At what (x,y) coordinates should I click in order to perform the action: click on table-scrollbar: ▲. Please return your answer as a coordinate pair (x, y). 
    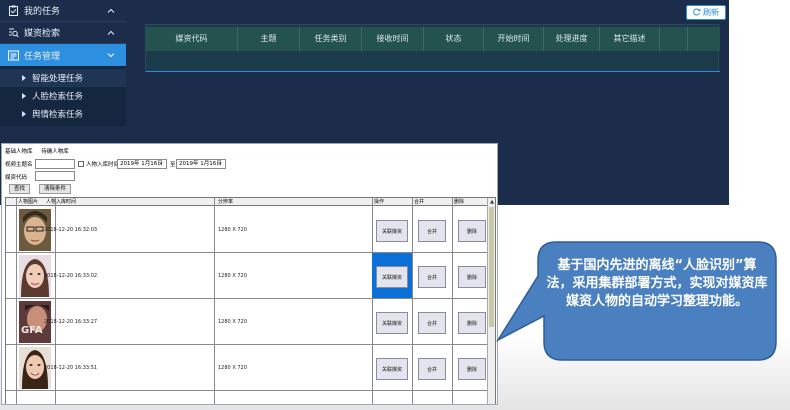
    Looking at the image, I should click on (491, 301).